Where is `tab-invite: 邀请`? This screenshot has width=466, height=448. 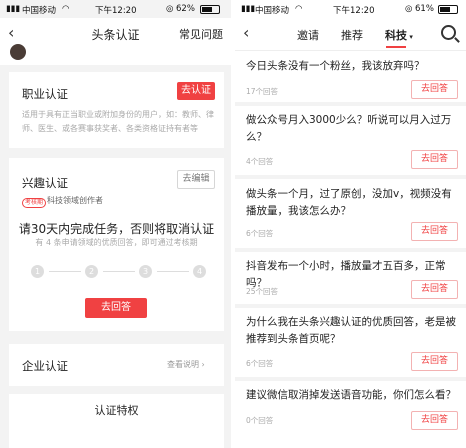 tab-invite: 邀请 is located at coordinates (308, 35).